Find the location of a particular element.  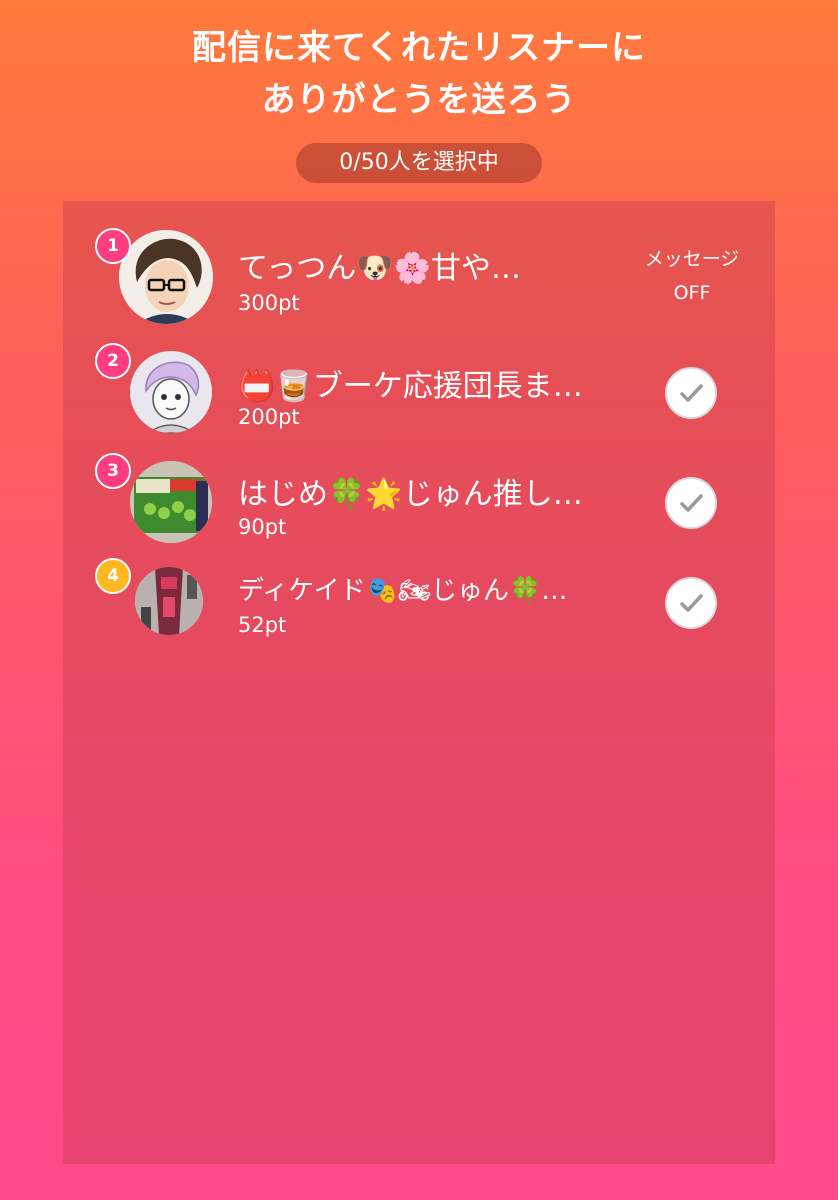

rank-badge: 4 is located at coordinates (113, 576).